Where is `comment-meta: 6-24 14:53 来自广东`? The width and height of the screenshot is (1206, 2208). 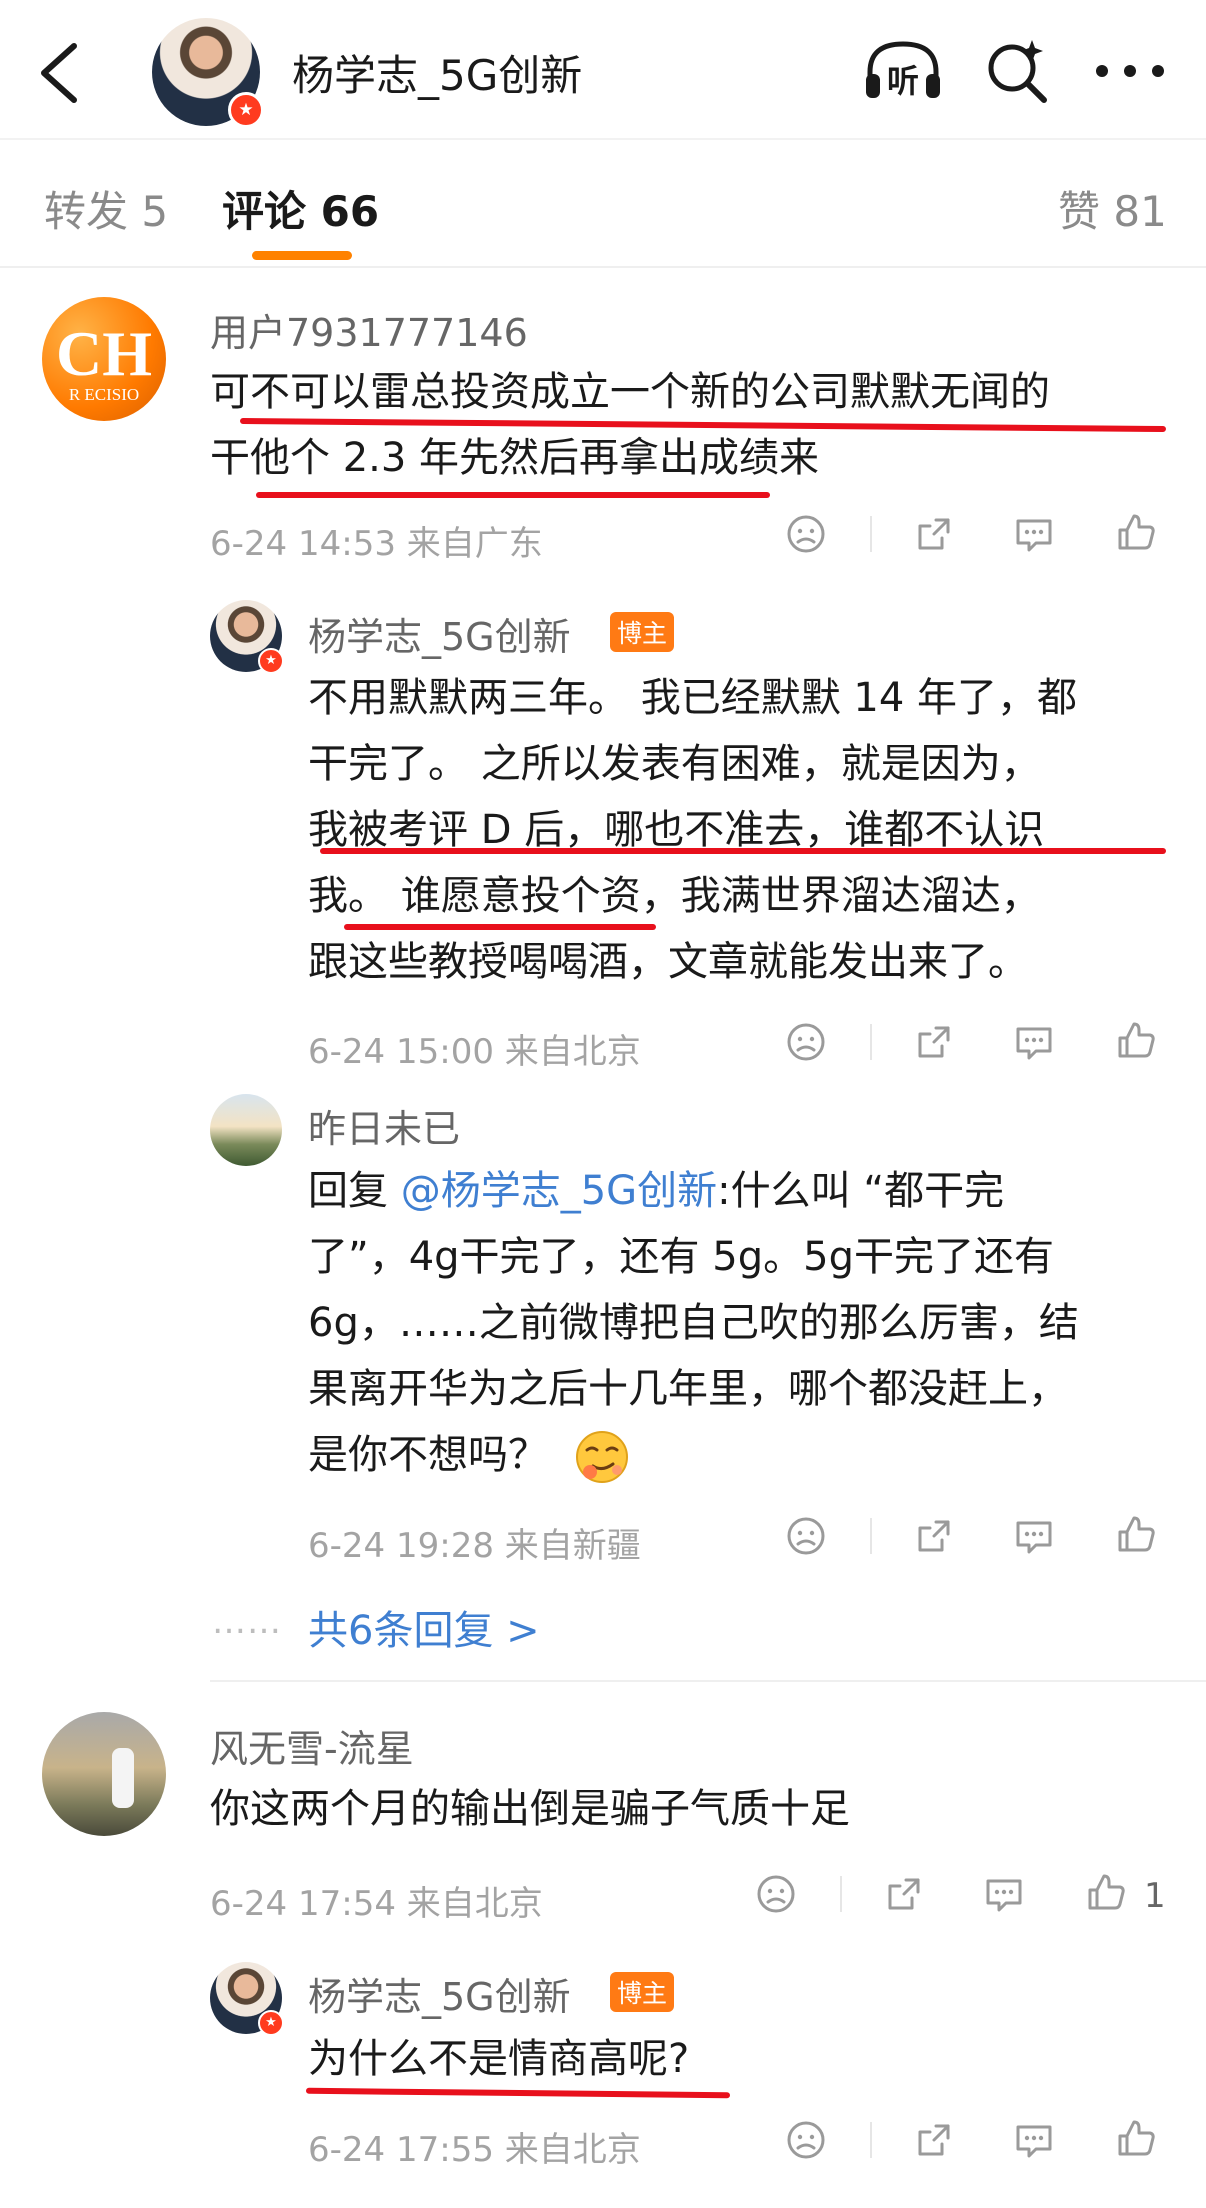 comment-meta: 6-24 14:53 来自广东 is located at coordinates (376, 544).